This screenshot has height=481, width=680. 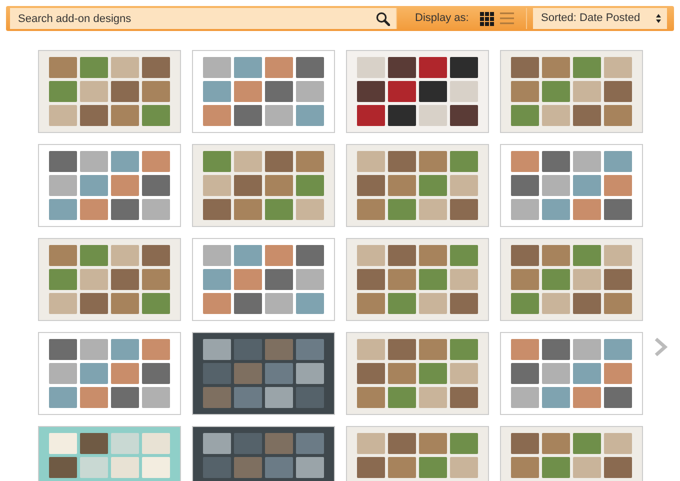 What do you see at coordinates (203, 18) in the screenshot?
I see `search-field: Search add-on designs` at bounding box center [203, 18].